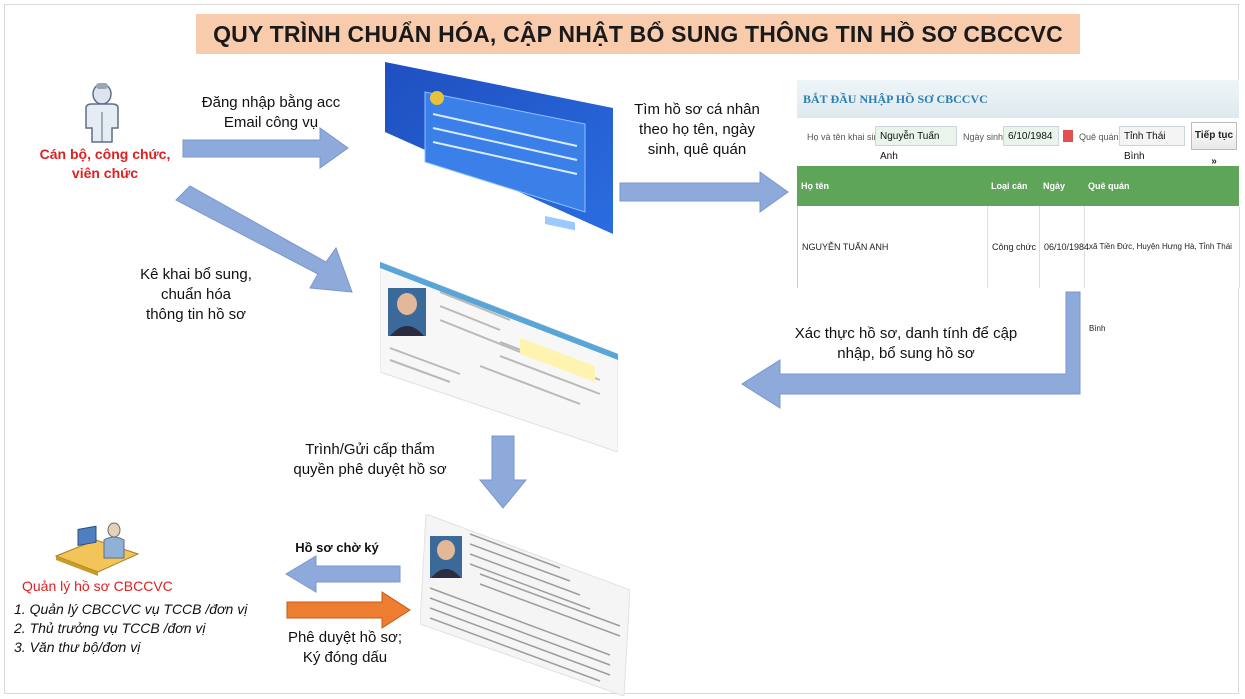 The width and height of the screenshot is (1245, 699). Describe the element at coordinates (196, 274) in the screenshot. I see `declare-line1: Kê khai bổ sung,` at that location.